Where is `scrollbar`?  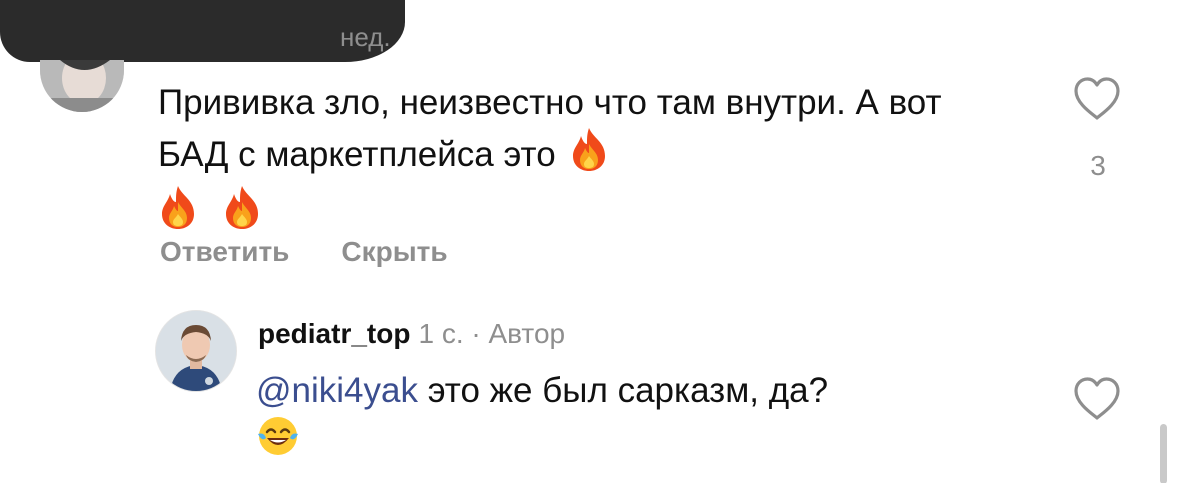
scrollbar is located at coordinates (1163, 453).